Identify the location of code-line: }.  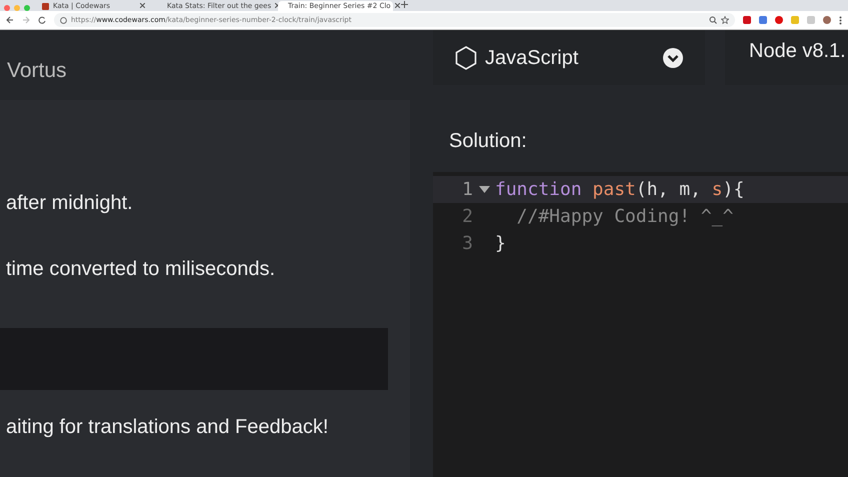
(500, 244).